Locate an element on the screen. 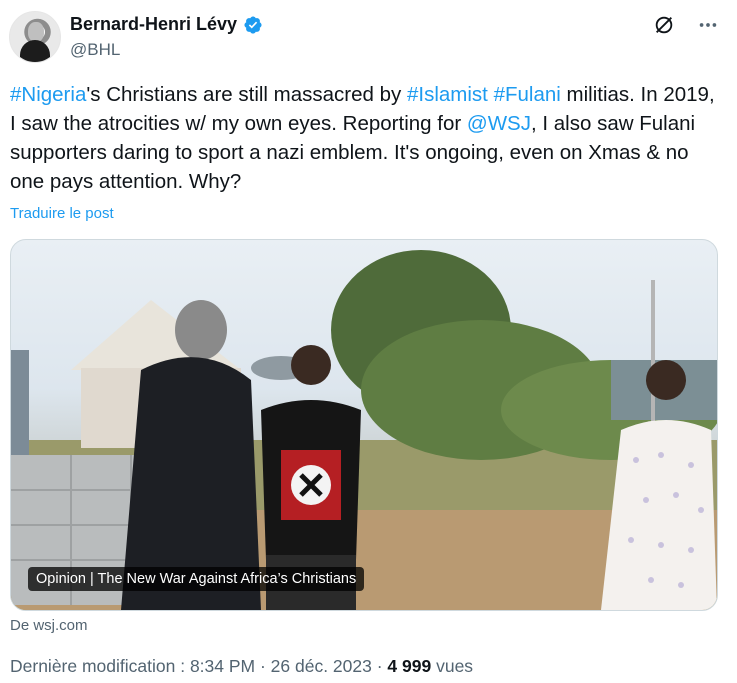 The image size is (737, 683). tweet-actions-top is located at coordinates (686, 25).